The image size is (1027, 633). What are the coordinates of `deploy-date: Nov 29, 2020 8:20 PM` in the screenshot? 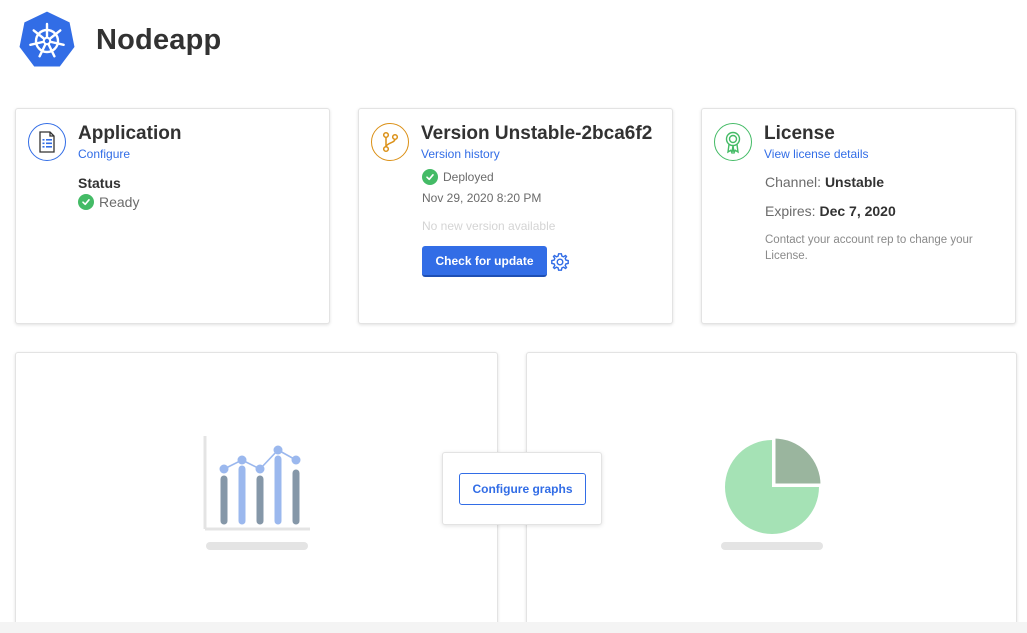 It's located at (482, 198).